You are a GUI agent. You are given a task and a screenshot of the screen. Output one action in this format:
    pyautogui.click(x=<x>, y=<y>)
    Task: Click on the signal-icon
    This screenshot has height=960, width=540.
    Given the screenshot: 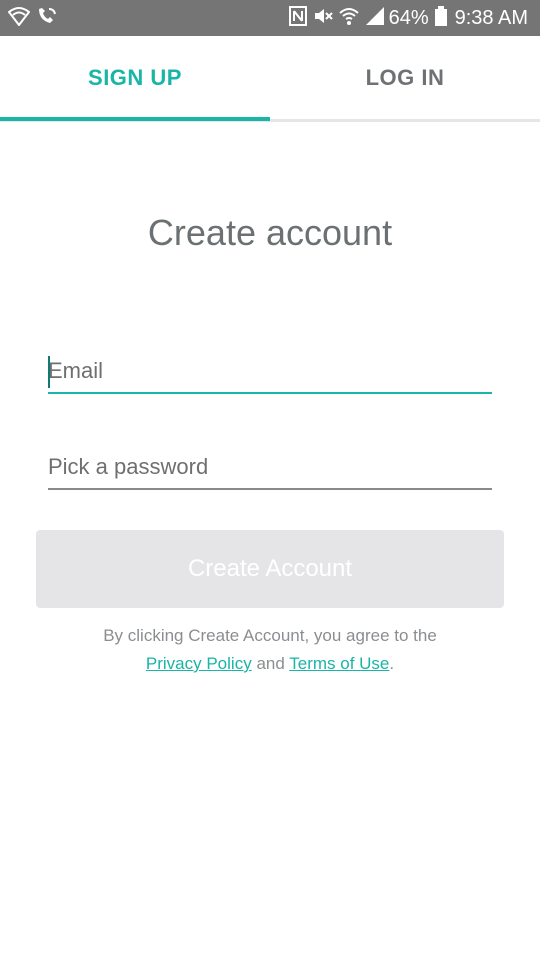 What is the action you would take?
    pyautogui.click(x=375, y=18)
    